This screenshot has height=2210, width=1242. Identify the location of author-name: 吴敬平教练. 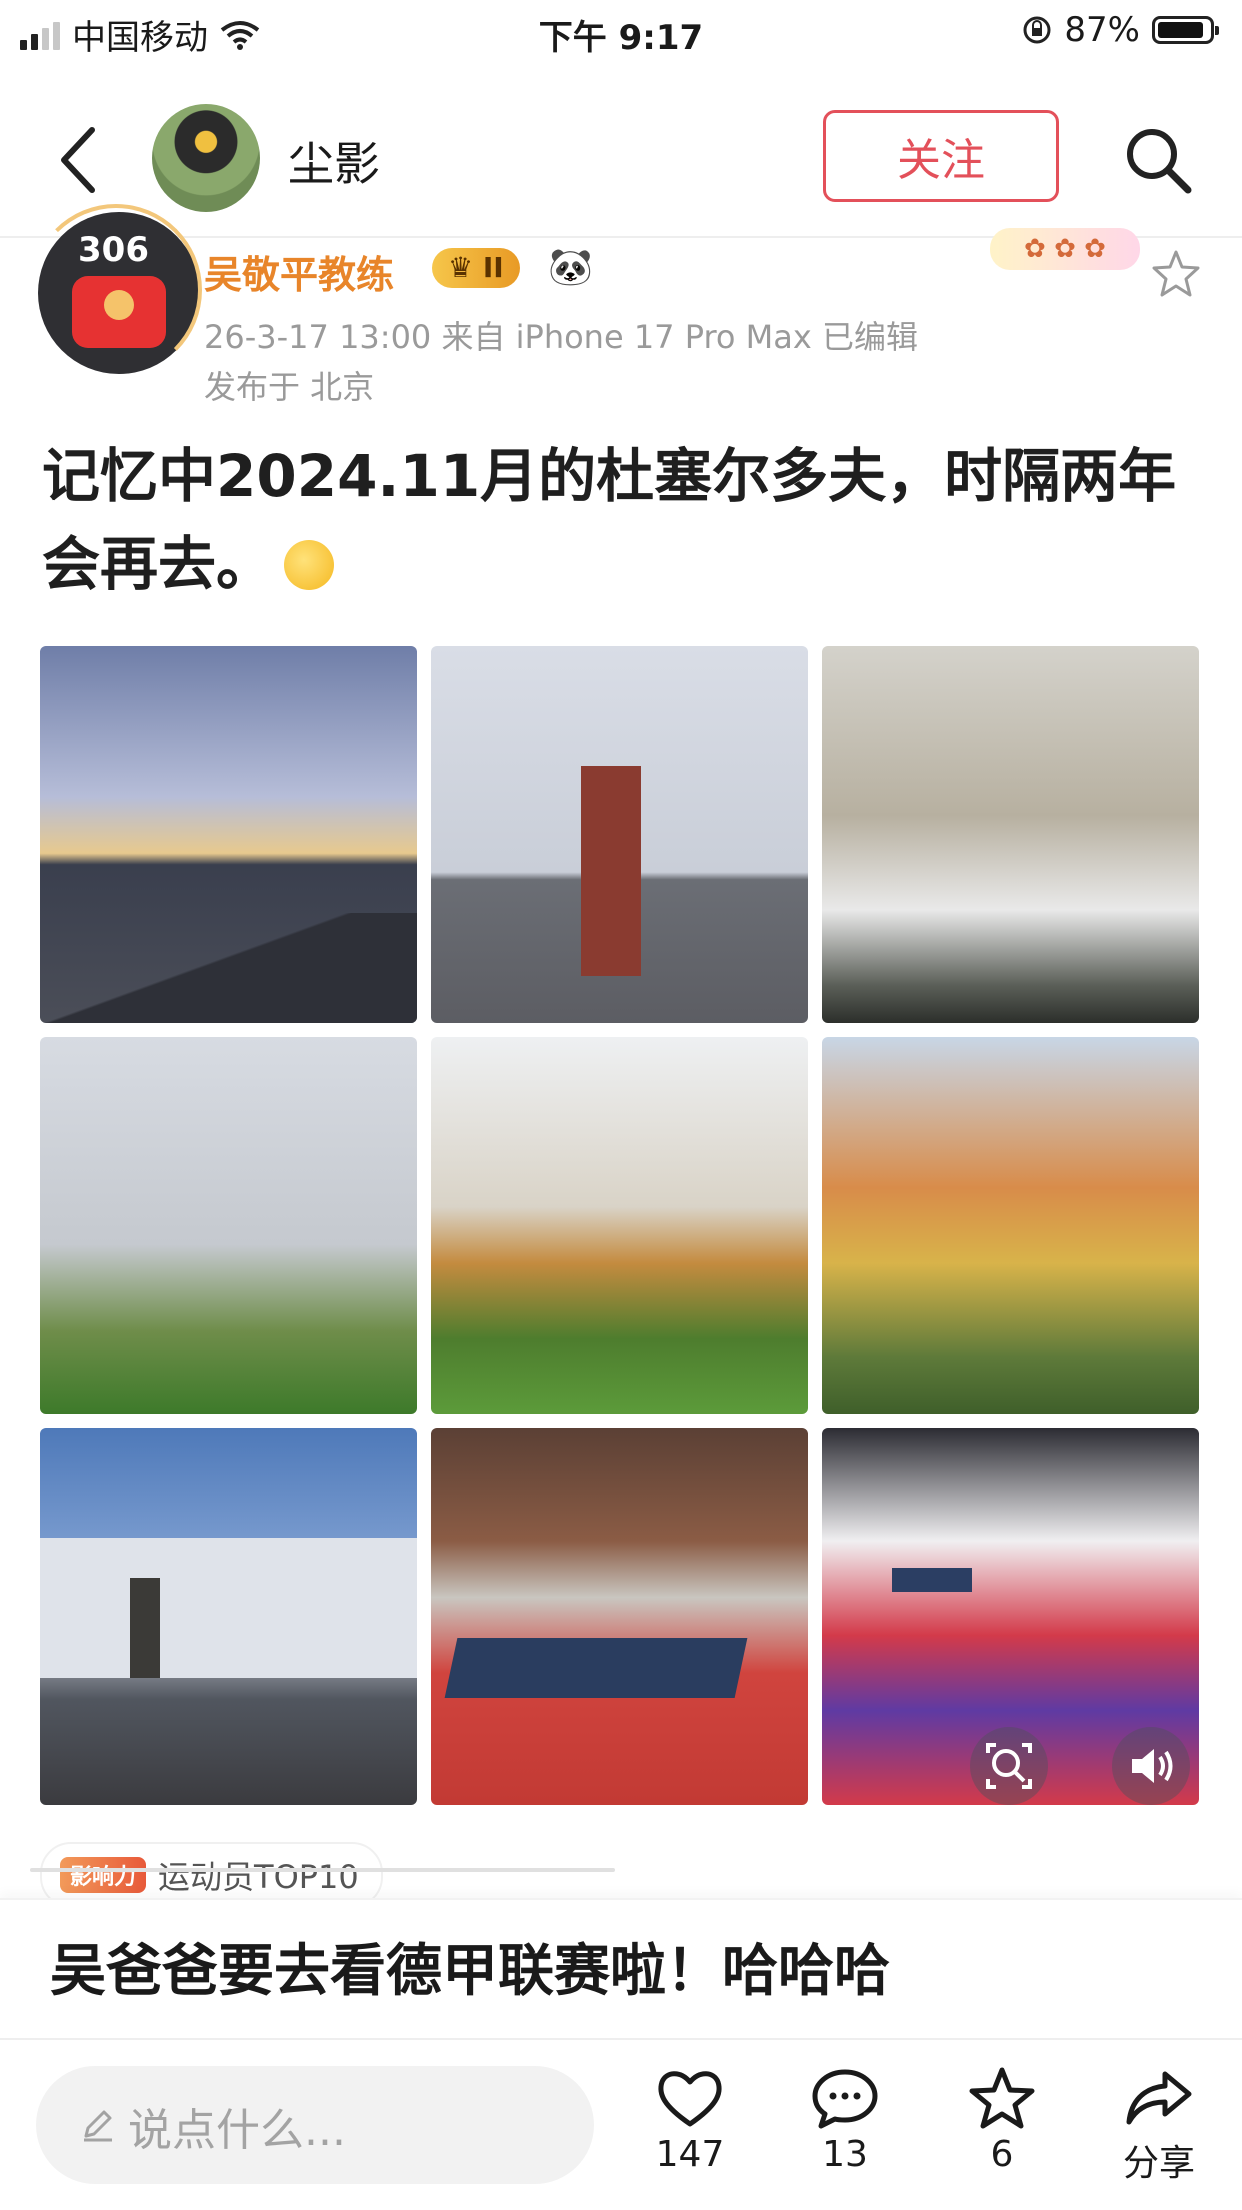
(299, 271).